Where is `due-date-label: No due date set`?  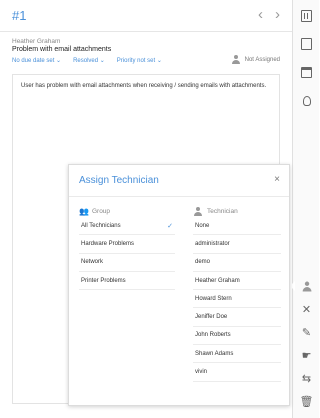 due-date-label: No due date set is located at coordinates (33, 61).